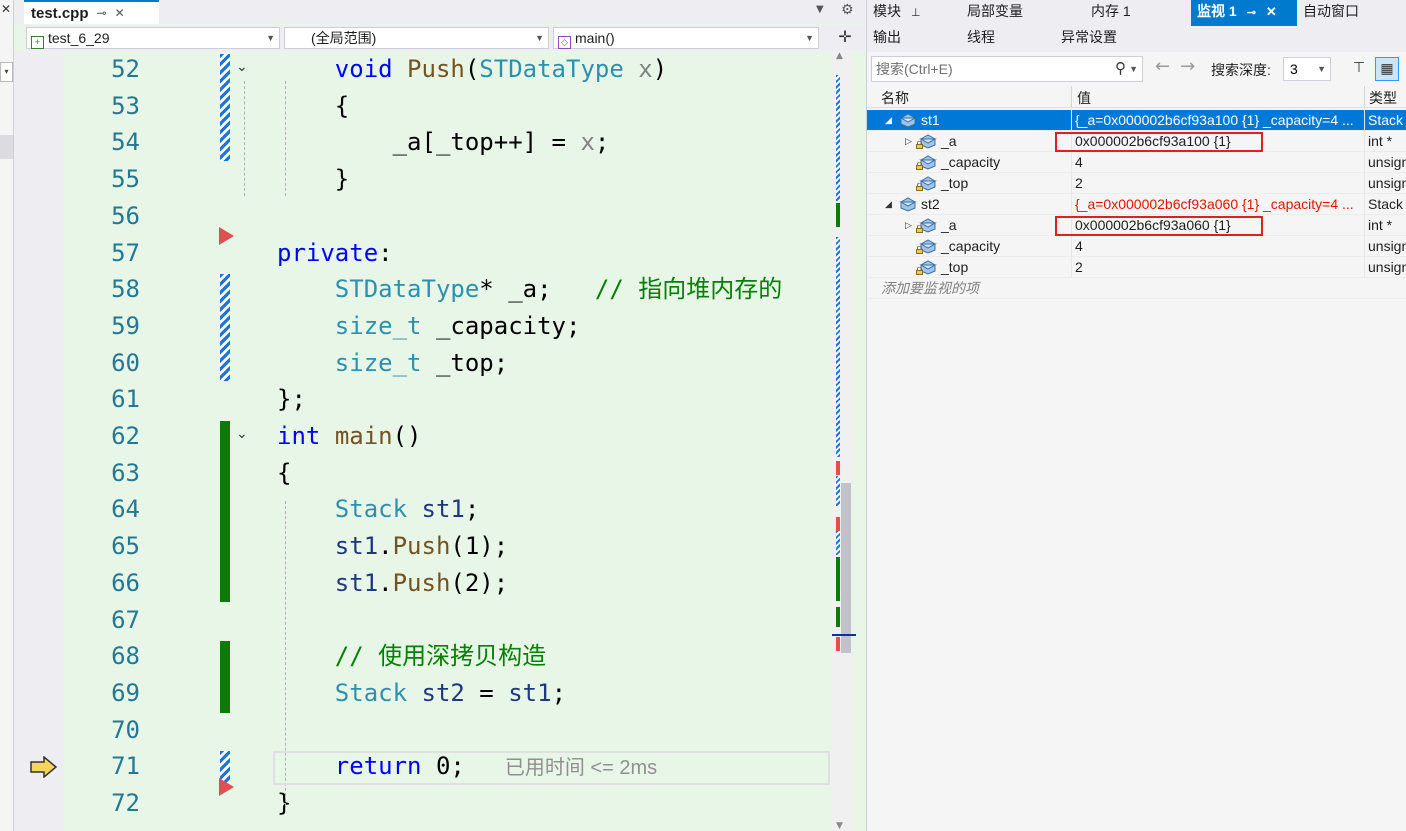  Describe the element at coordinates (887, 37) in the screenshot. I see `tab-label: 输出` at that location.